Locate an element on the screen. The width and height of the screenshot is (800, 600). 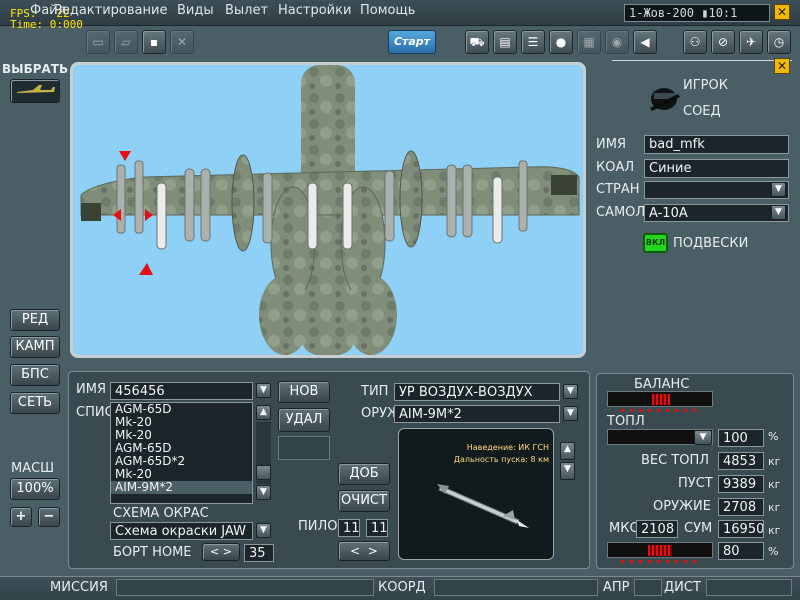
bps-button: БПС is located at coordinates (35, 375).